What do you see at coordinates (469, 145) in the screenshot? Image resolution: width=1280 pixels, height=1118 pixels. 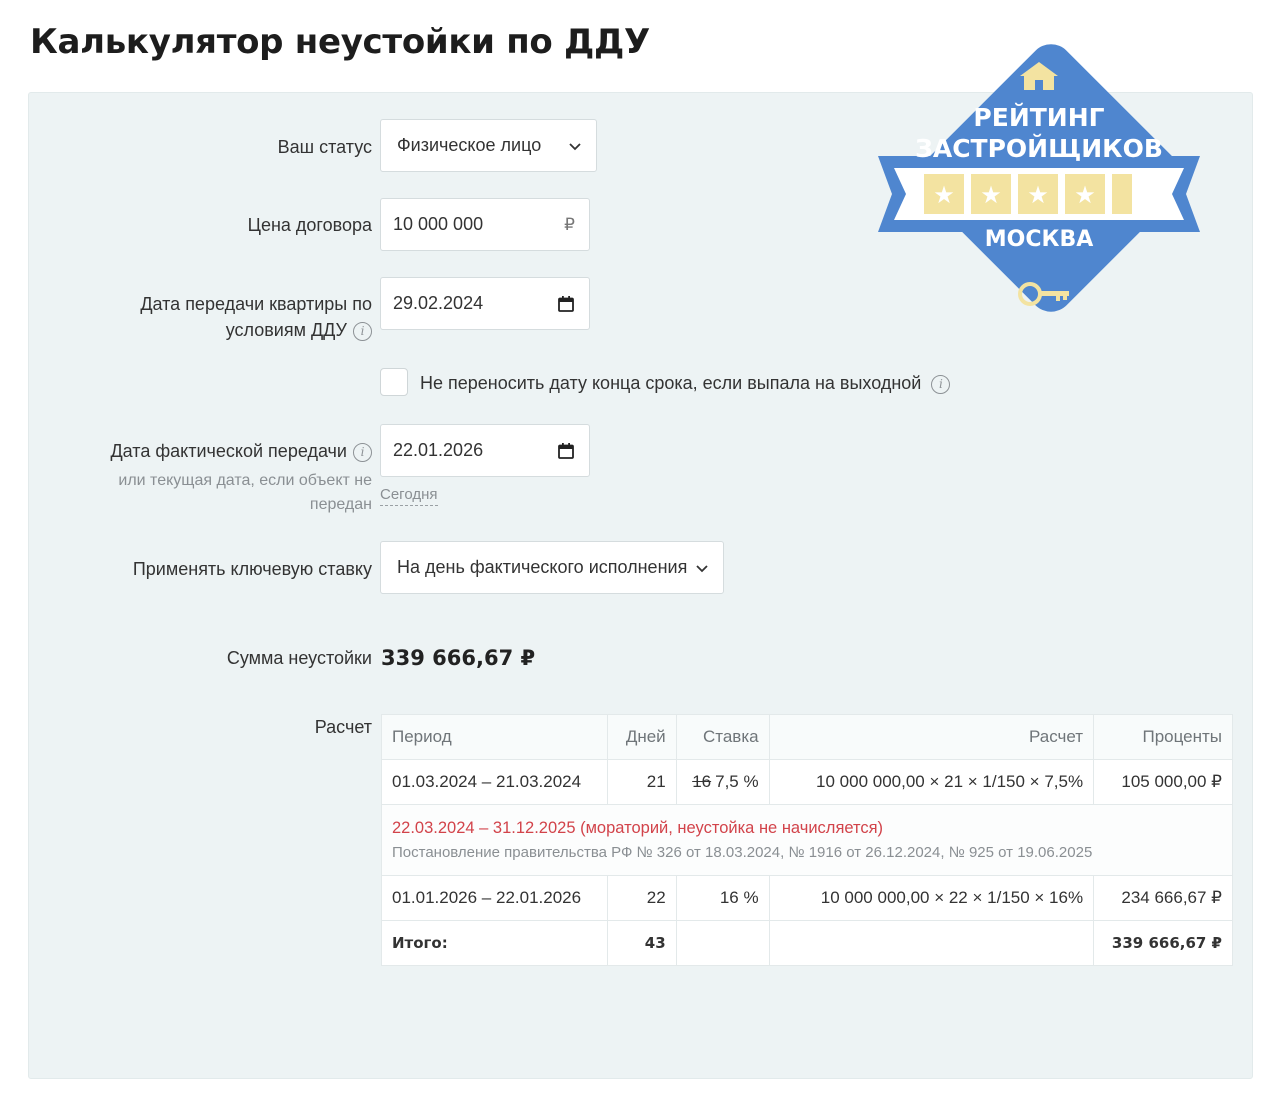 I see `status-select-value: Физическое лицо` at bounding box center [469, 145].